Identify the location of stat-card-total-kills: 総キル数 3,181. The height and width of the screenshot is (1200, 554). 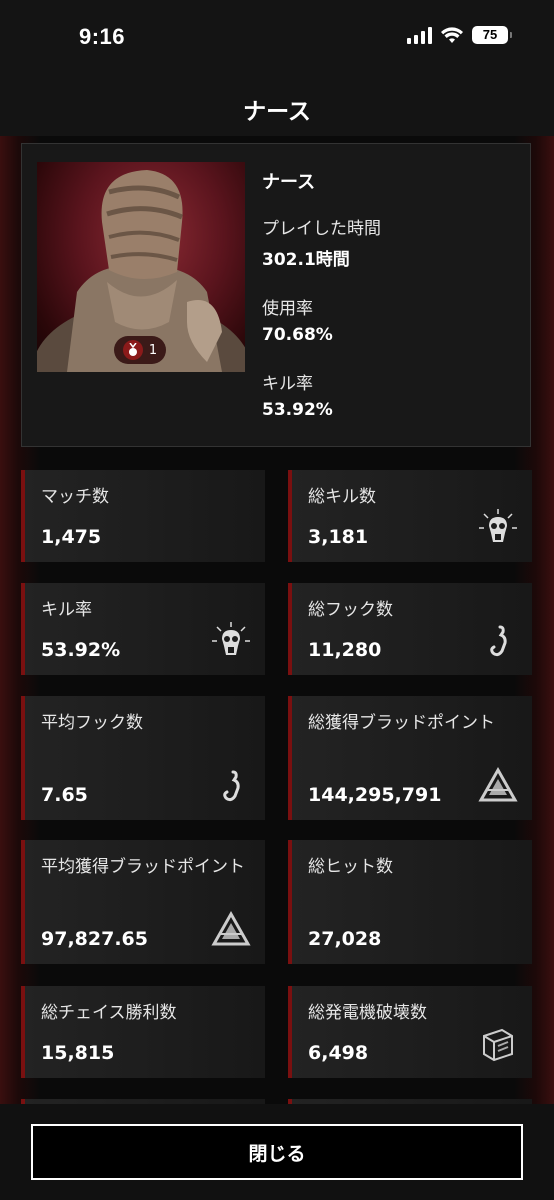
(410, 516).